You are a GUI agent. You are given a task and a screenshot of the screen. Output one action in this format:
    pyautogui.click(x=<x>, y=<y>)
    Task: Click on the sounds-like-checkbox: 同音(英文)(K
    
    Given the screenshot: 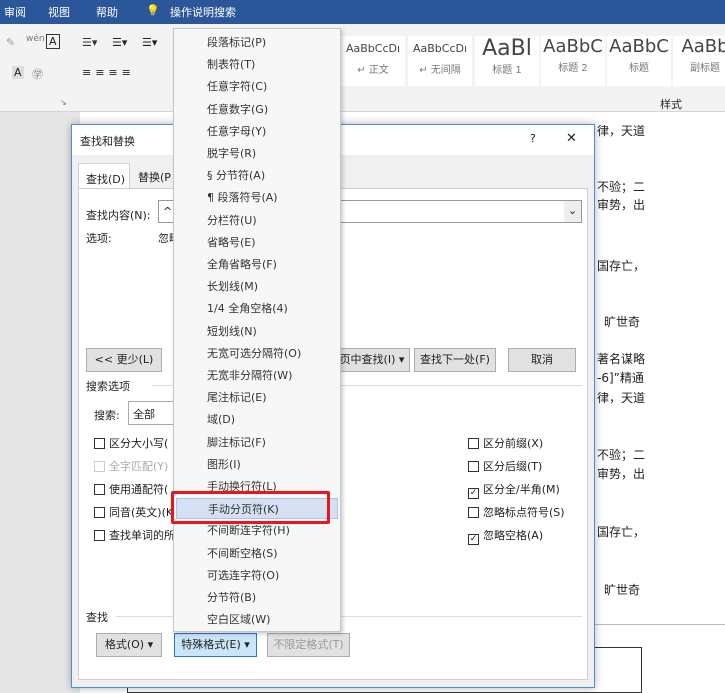 What is the action you would take?
    pyautogui.click(x=133, y=512)
    